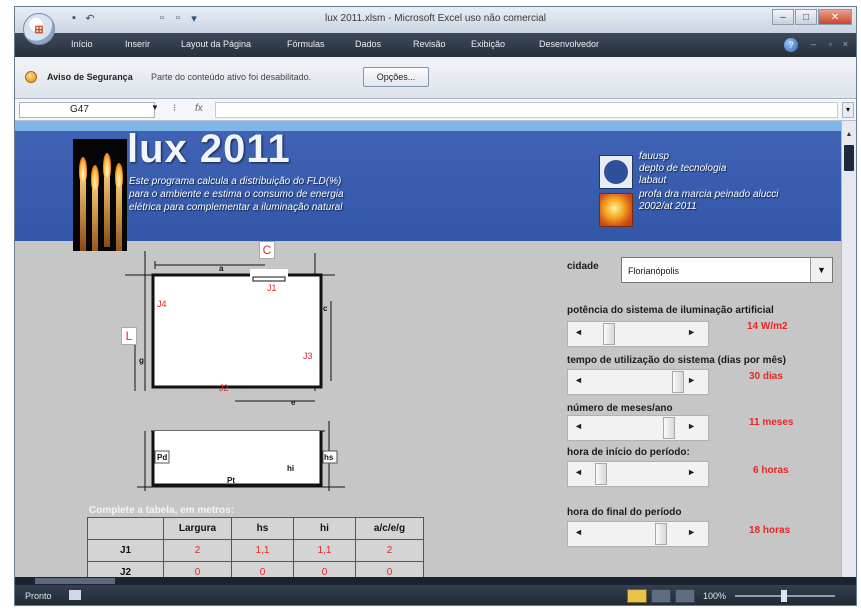 The image size is (861, 610). I want to click on zoom-level: 100%, so click(714, 596).